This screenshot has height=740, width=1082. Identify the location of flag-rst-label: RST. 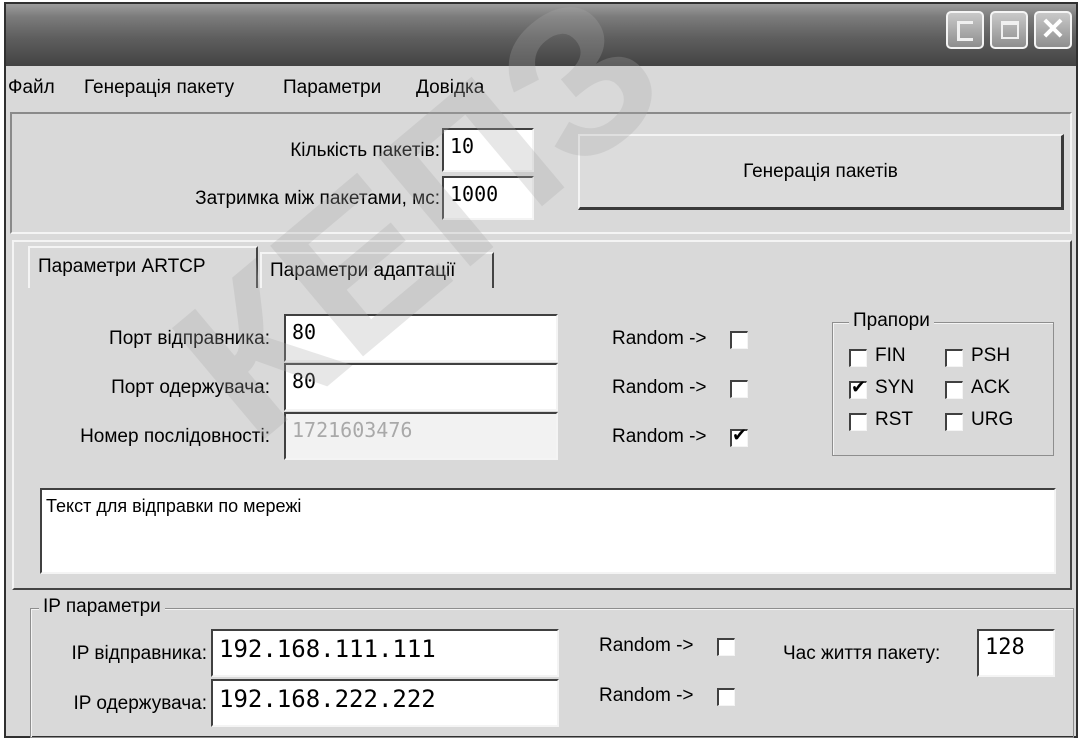
(894, 419).